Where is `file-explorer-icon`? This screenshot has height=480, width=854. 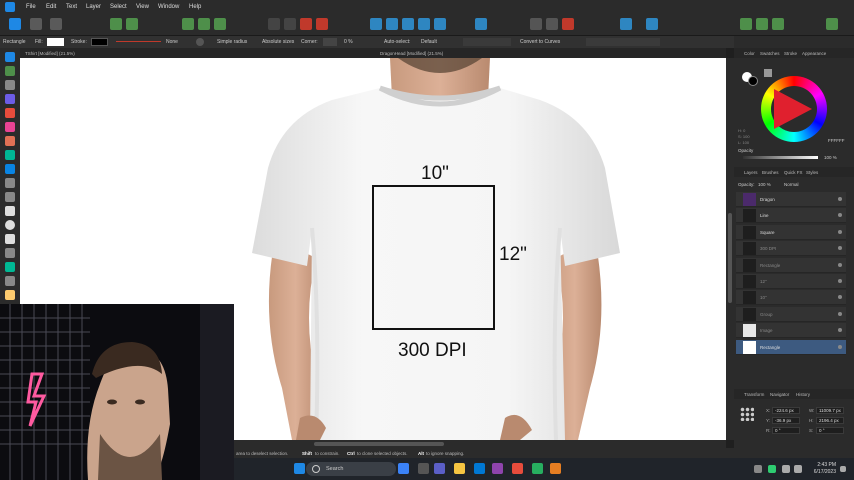
file-explorer-icon is located at coordinates (459, 468).